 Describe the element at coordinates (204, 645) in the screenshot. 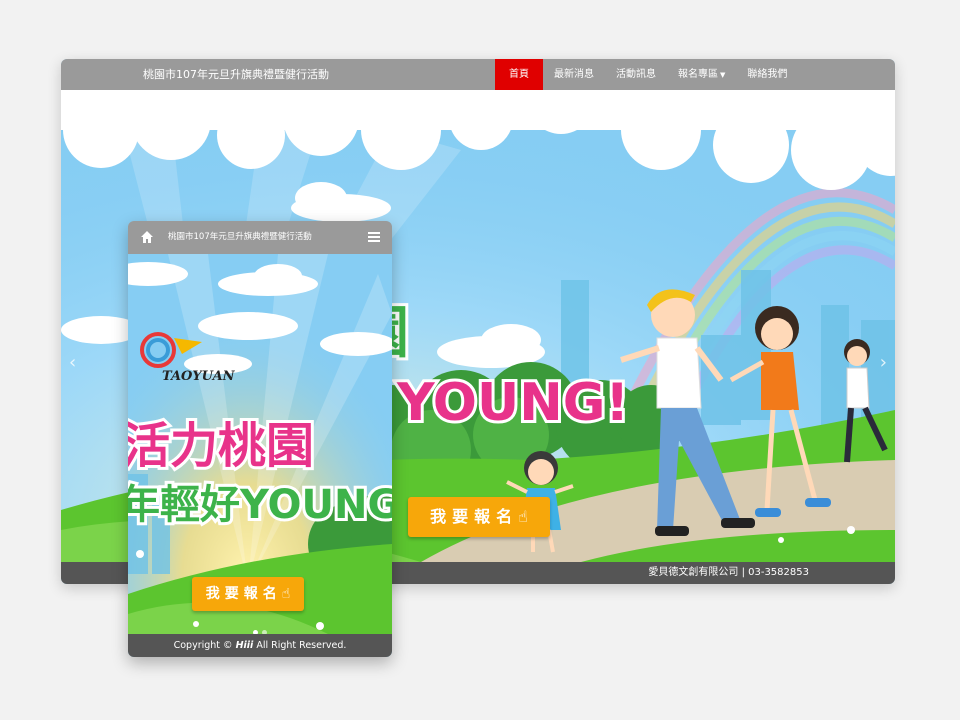

I see `footer-copyright-prefix: Copyright ©` at that location.